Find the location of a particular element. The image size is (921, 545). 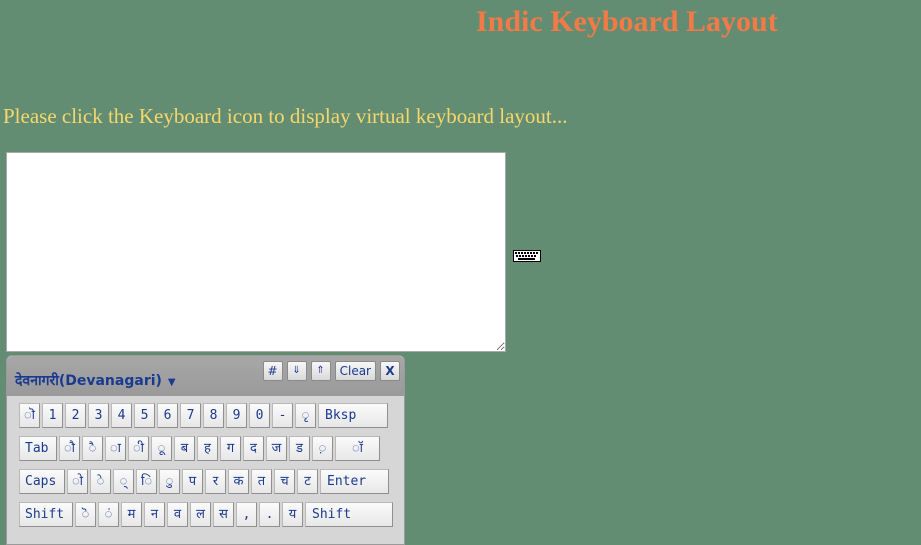

key-row-1: ॊ 1 2 3 4 5 6 7 8 9 0 - ृ Bksp is located at coordinates (207, 415).